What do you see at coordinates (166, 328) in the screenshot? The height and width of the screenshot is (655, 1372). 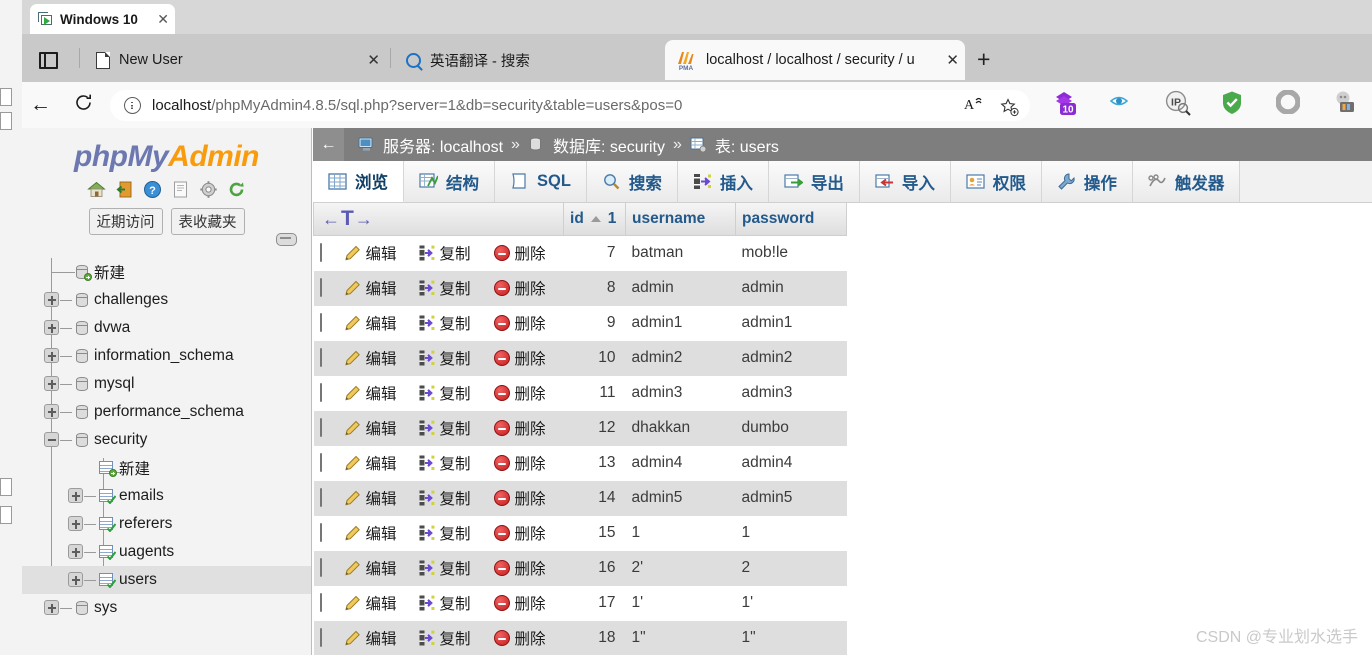 I see `tree-item-dvwa: dvwa` at bounding box center [166, 328].